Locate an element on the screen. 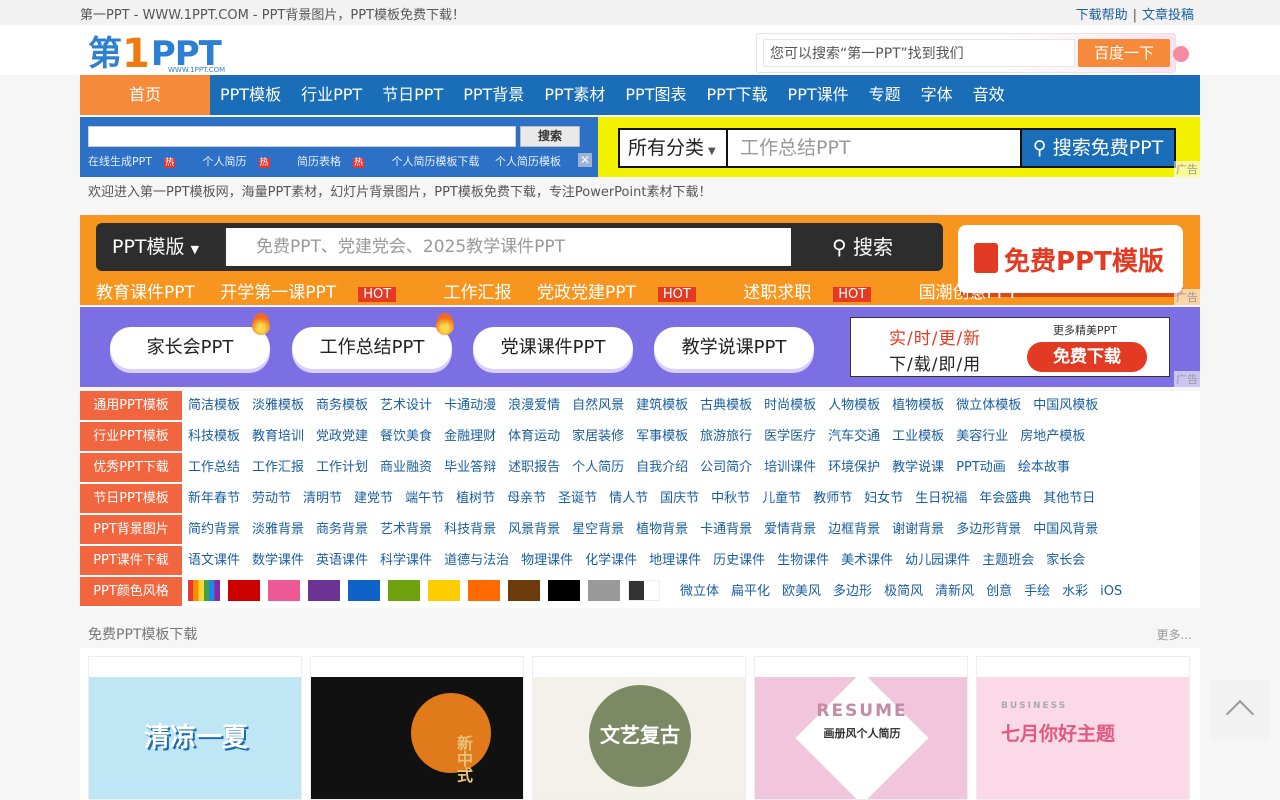 This screenshot has width=1280, height=800. style-link: 扁平化 is located at coordinates (750, 591).